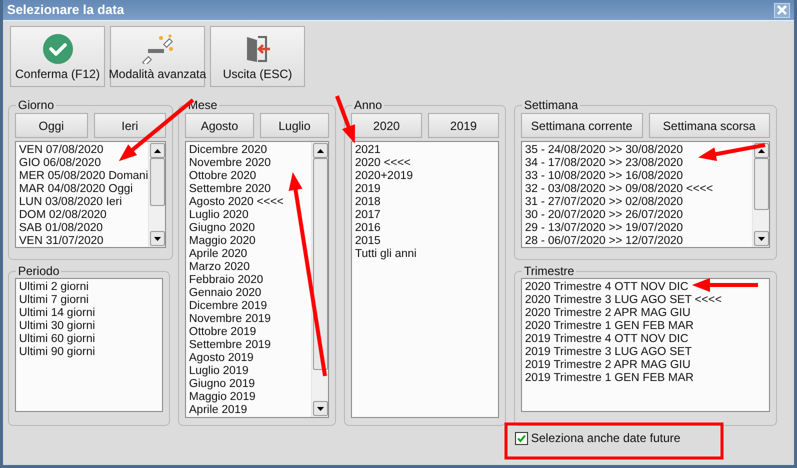 Image resolution: width=797 pixels, height=468 pixels. I want to click on list-box: Ultimi 2 giorni Ultimi 7 giorni Ultimi 14 giorni Ultimi 30 giorni Ultimi 60 giorni Ultimi 90 giorni, so click(89, 345).